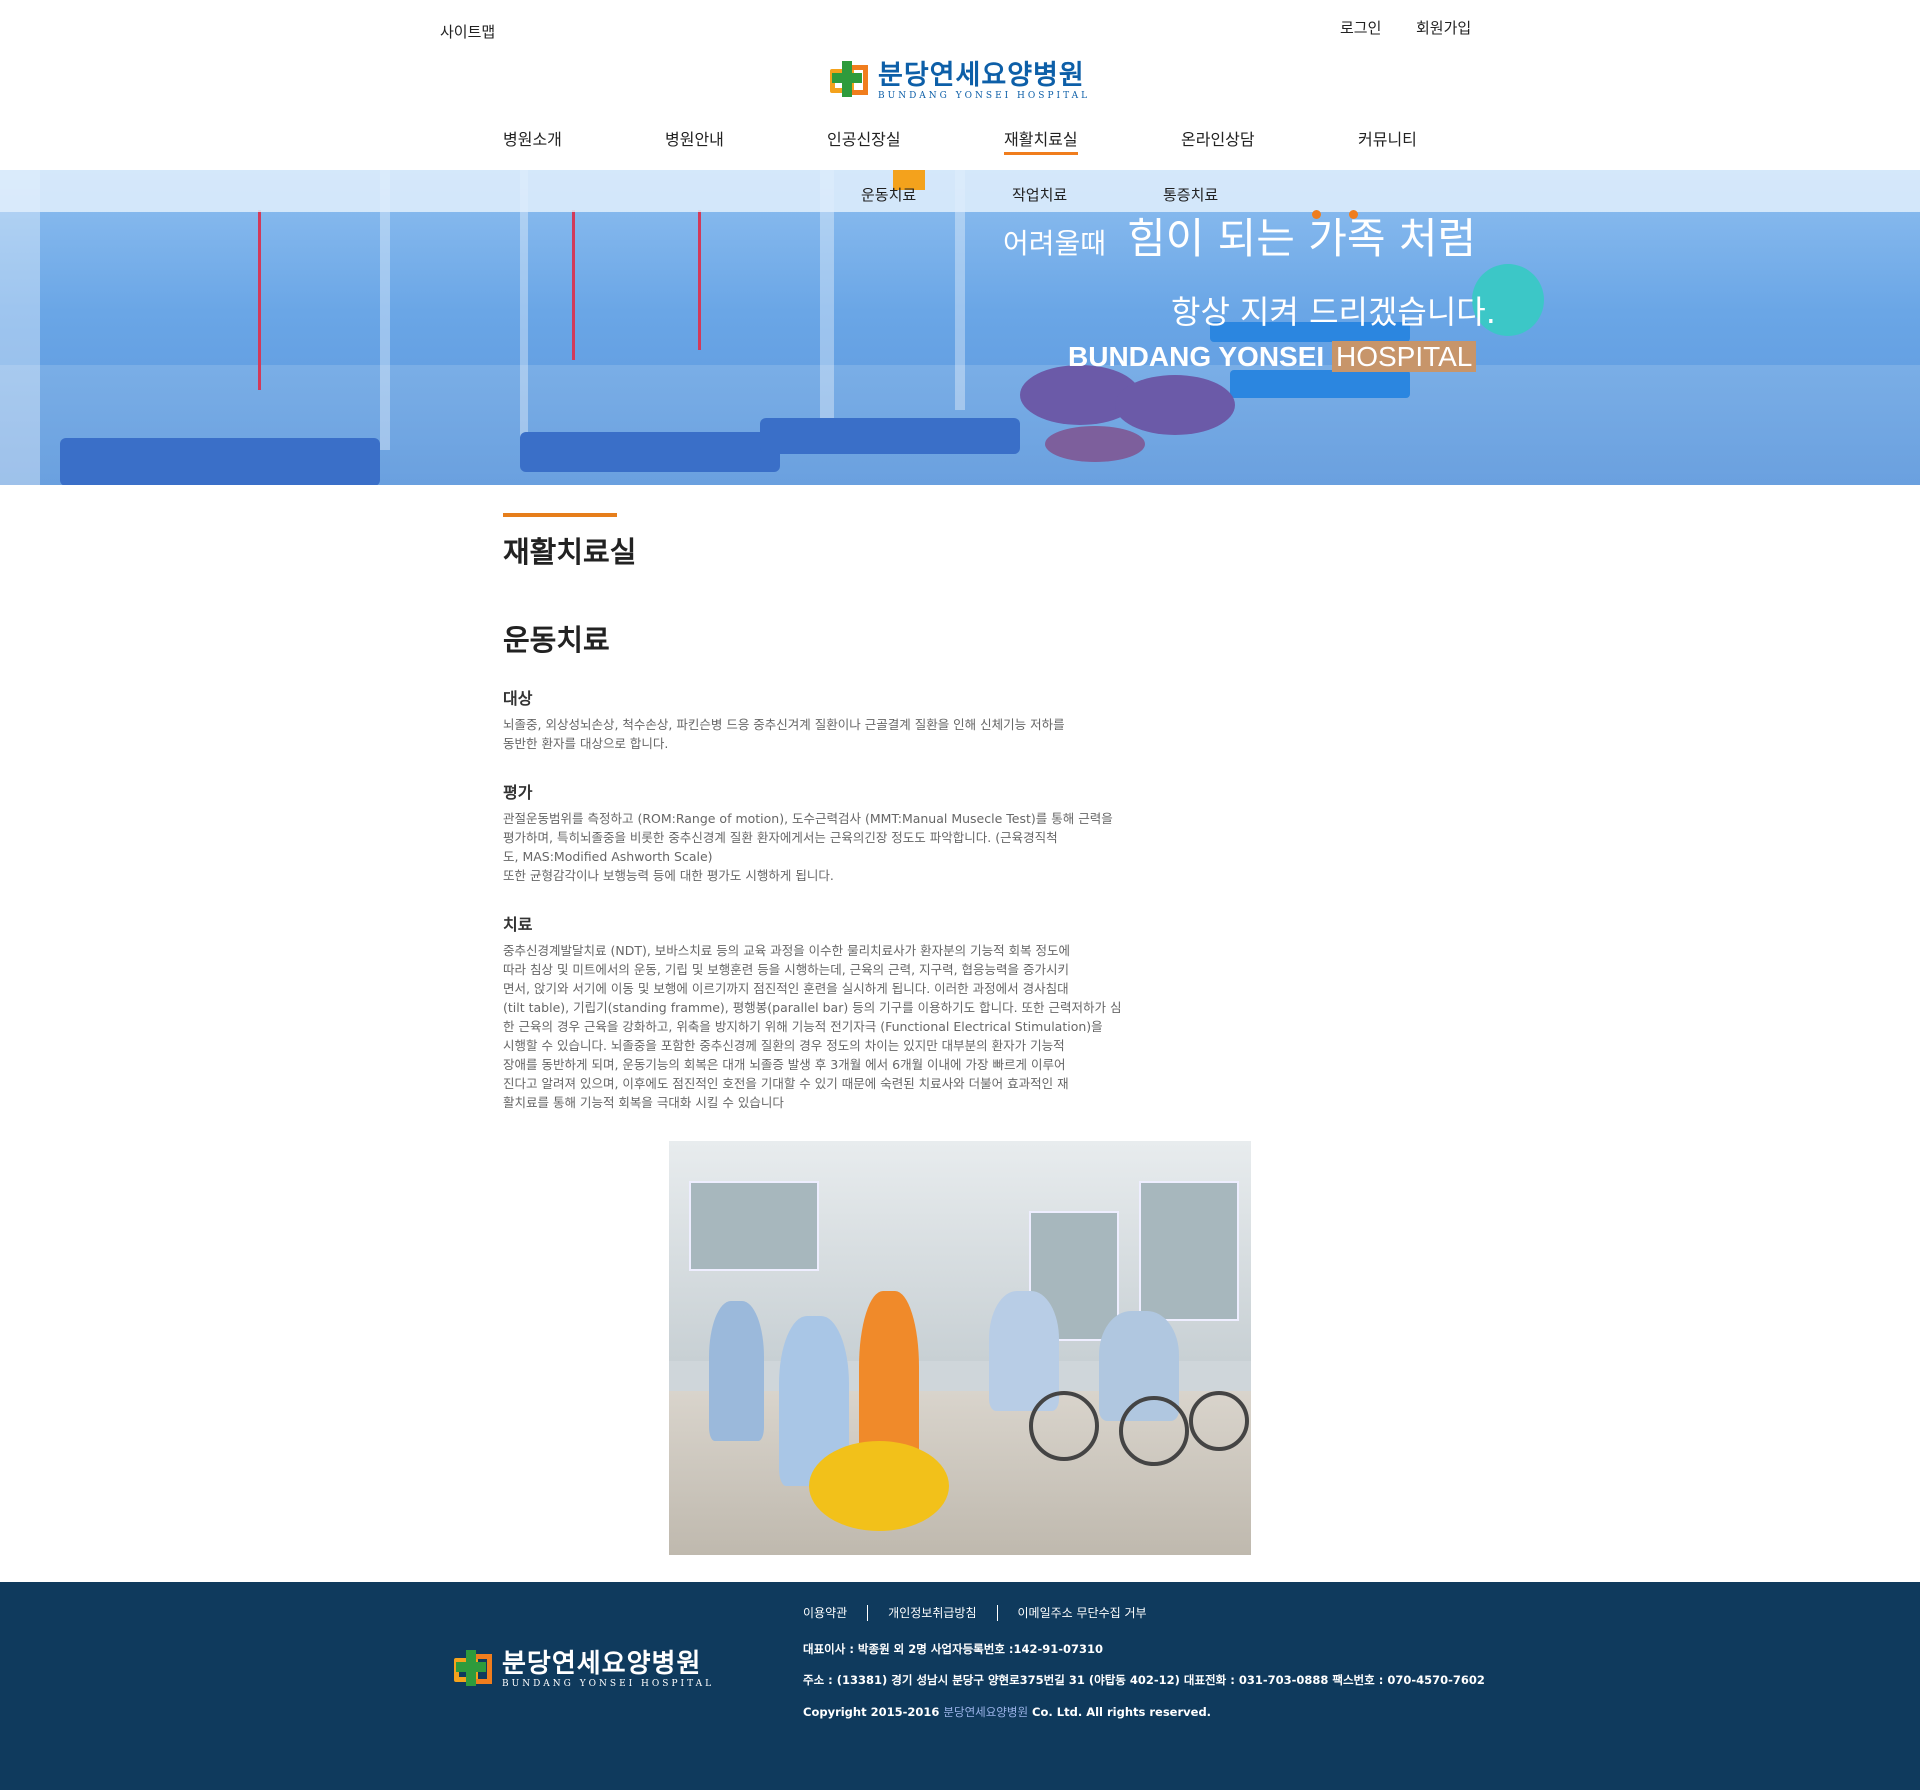 This screenshot has height=1790, width=1920. What do you see at coordinates (518, 698) in the screenshot?
I see `block-heading: 대상` at bounding box center [518, 698].